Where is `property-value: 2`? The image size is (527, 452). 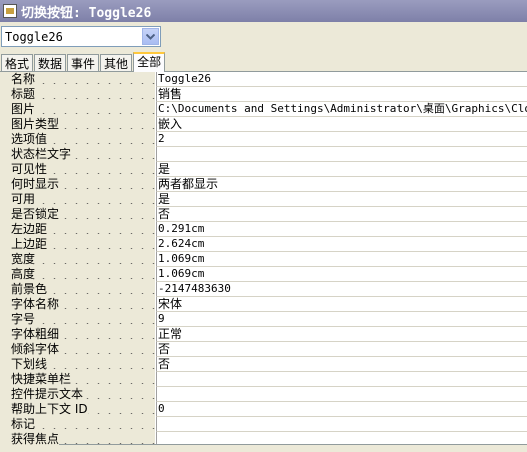 property-value: 2 is located at coordinates (341, 139).